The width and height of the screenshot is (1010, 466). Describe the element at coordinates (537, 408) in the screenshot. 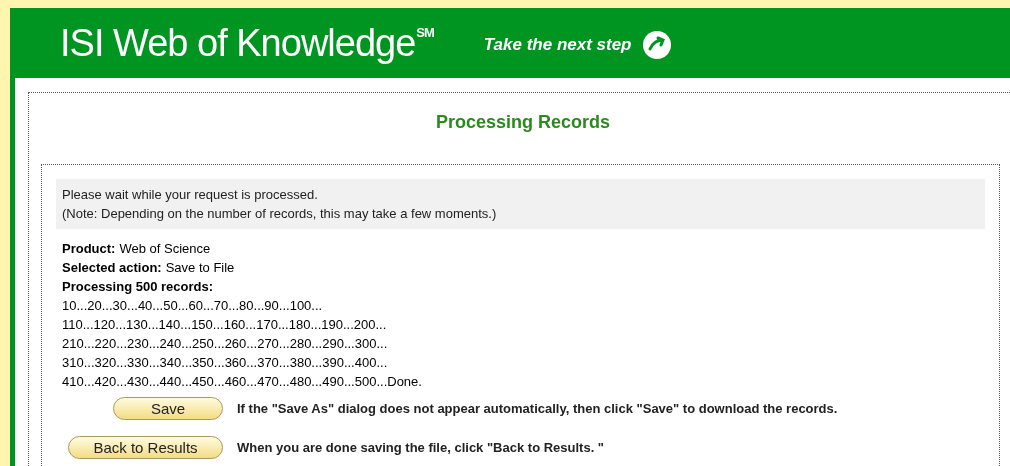

I see `action-hint: If the "Save As" dialog does not appear automatically, then click "Save" to download the records.` at that location.